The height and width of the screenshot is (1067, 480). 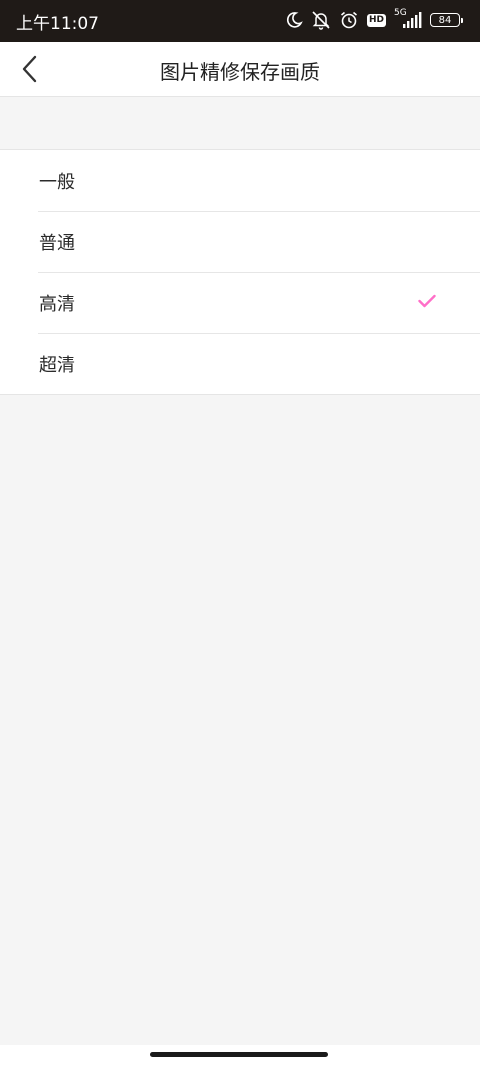 I want to click on option-ultra-hd: 超清, so click(x=240, y=363).